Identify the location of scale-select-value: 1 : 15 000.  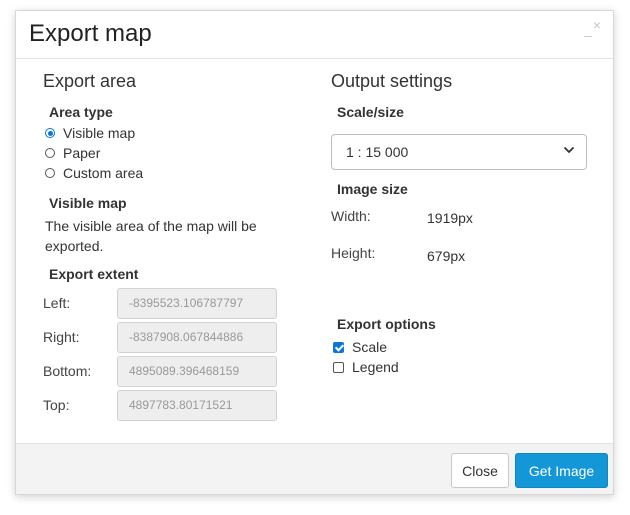
(377, 152).